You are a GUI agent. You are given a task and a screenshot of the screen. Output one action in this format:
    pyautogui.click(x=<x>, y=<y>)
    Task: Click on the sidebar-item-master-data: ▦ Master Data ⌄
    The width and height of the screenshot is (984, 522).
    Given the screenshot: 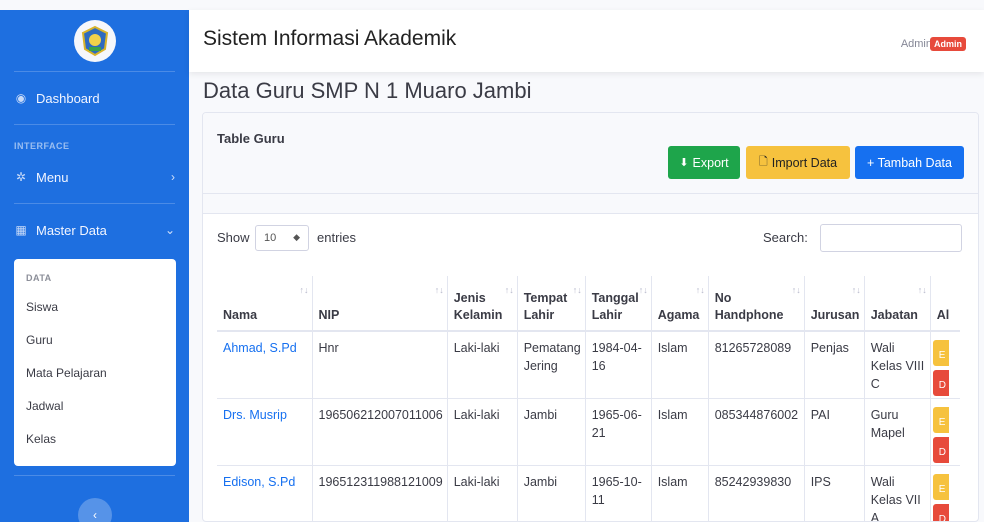 What is the action you would take?
    pyautogui.click(x=94, y=230)
    